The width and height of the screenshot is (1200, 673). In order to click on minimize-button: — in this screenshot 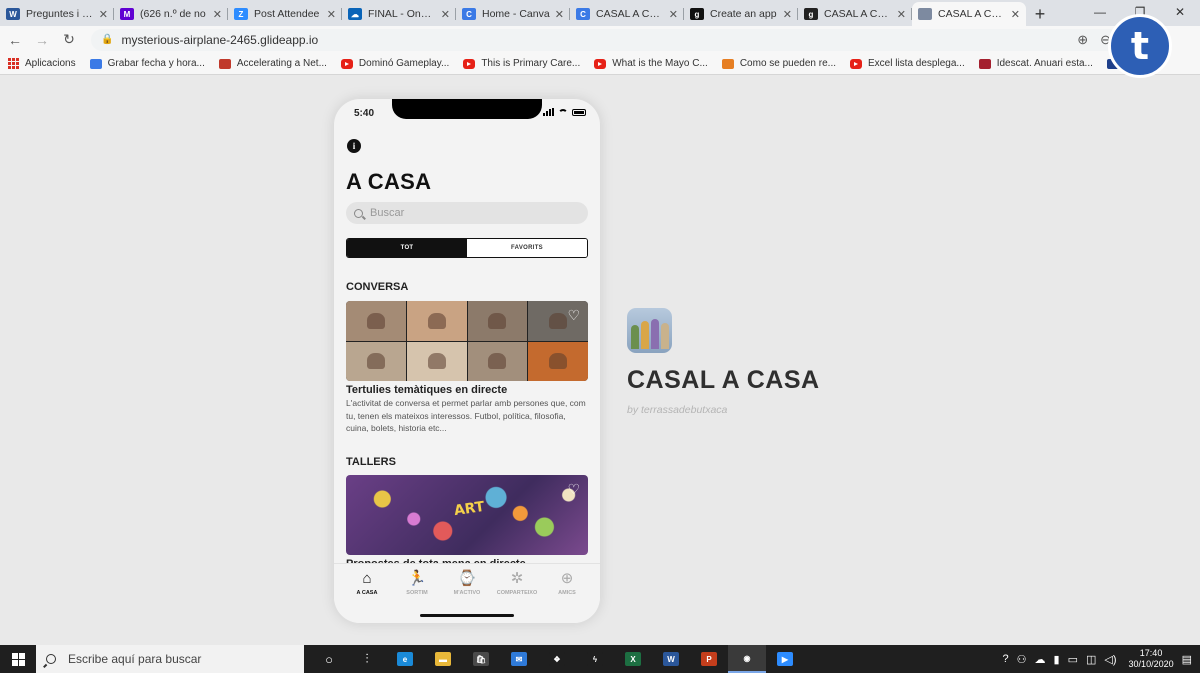, I will do `click(1100, 12)`.